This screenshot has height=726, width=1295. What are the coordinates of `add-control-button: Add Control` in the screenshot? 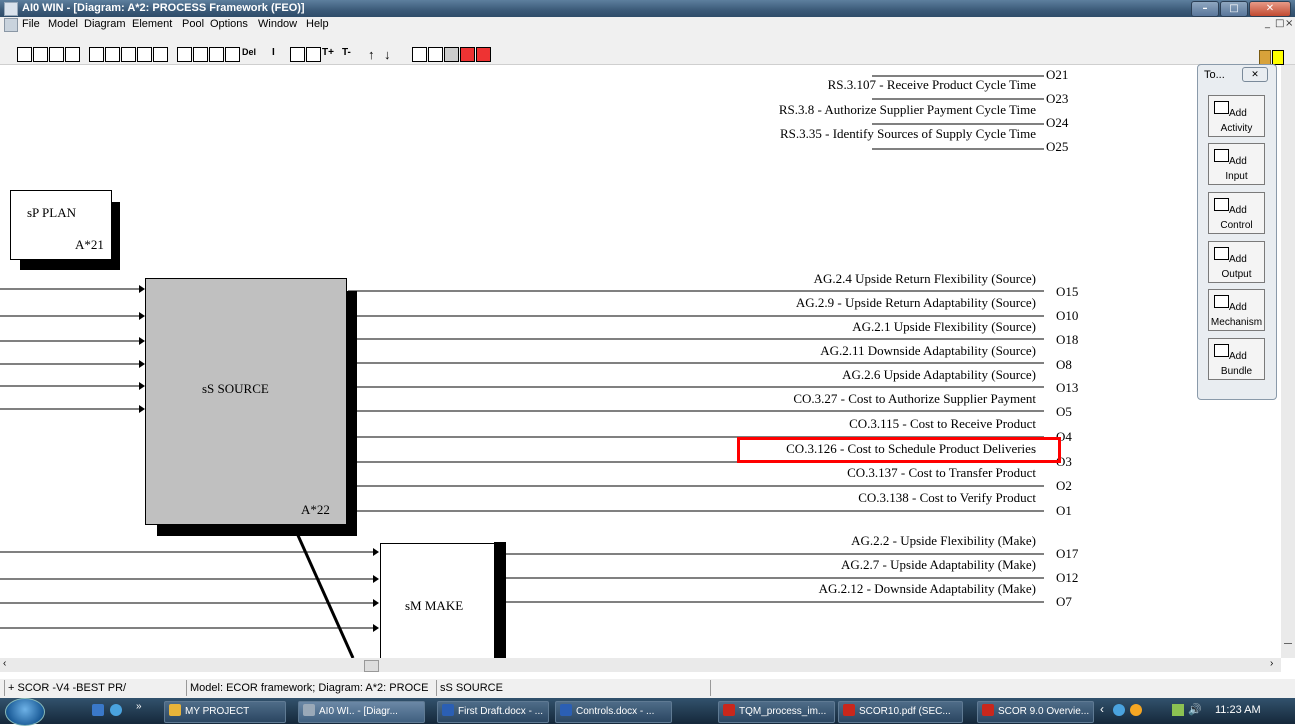 It's located at (1236, 213).